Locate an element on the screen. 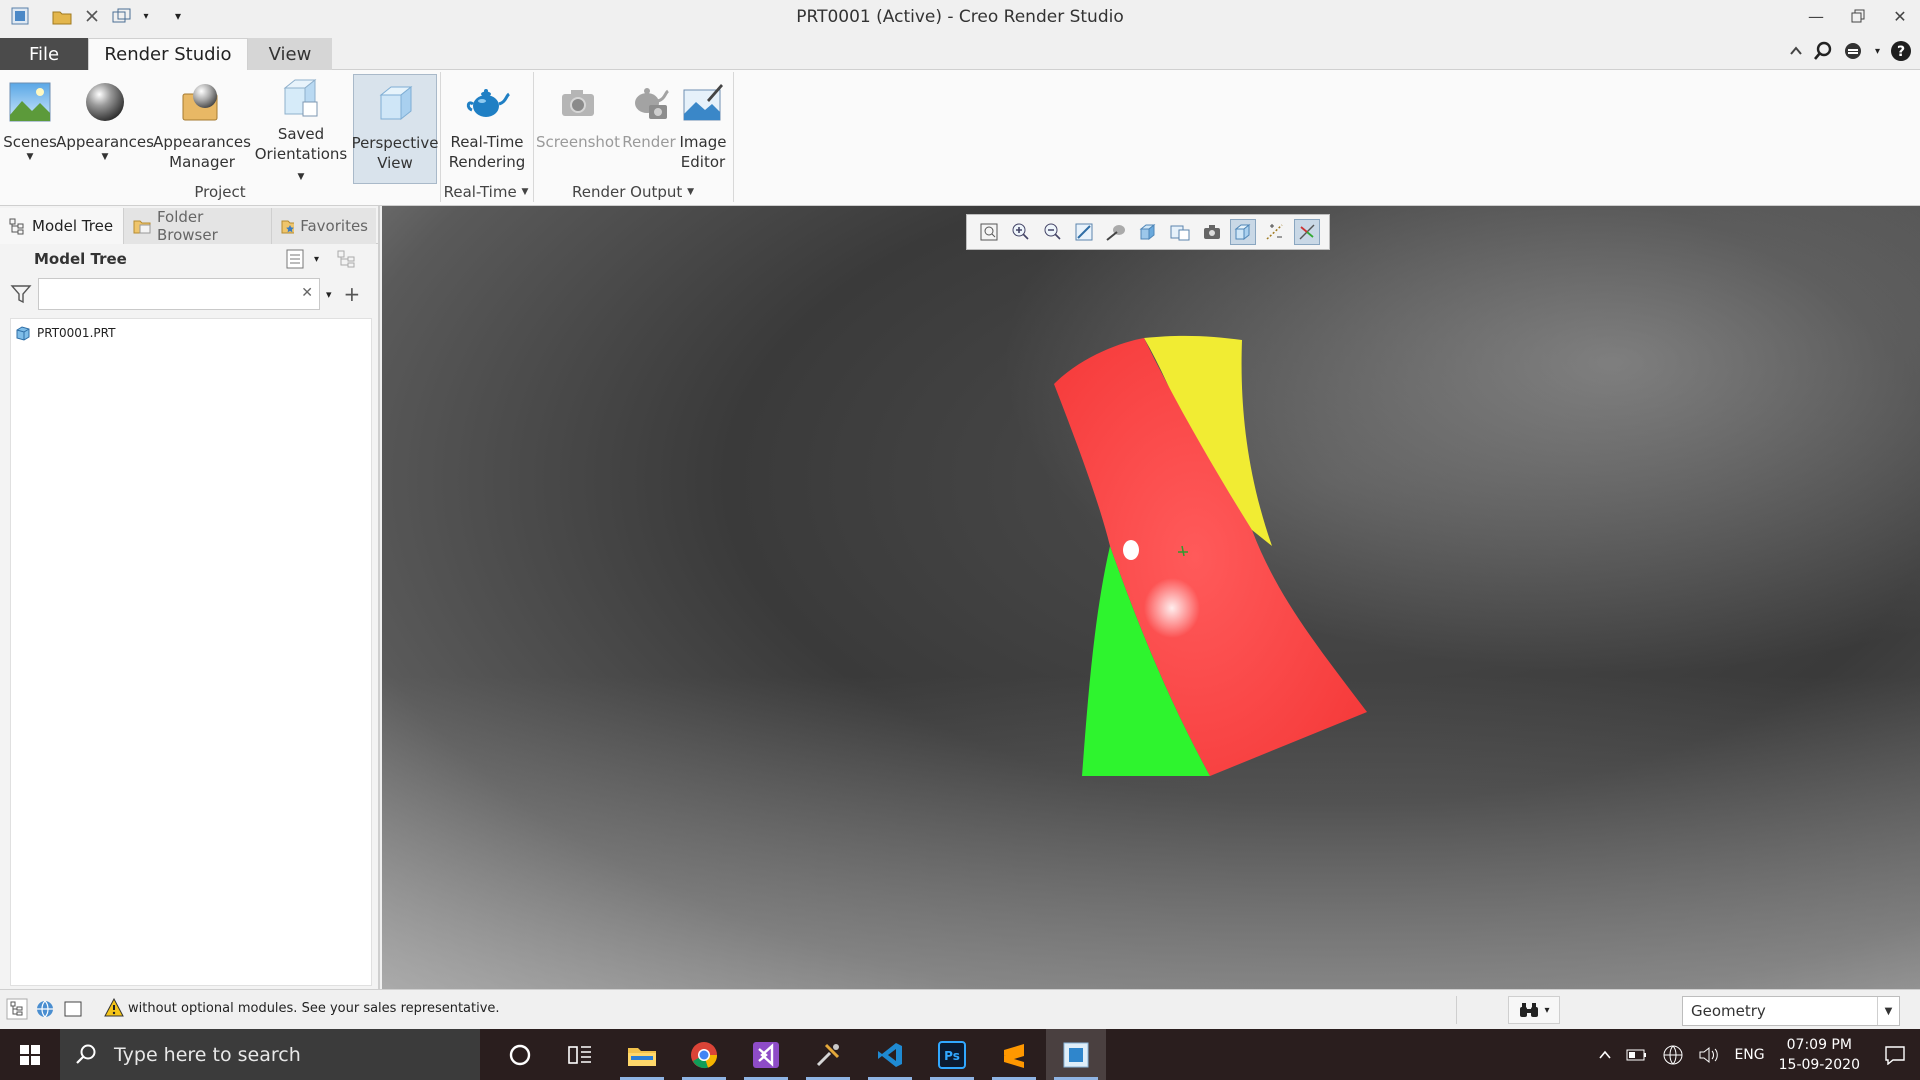  notifications-icon is located at coordinates (1895, 1055).